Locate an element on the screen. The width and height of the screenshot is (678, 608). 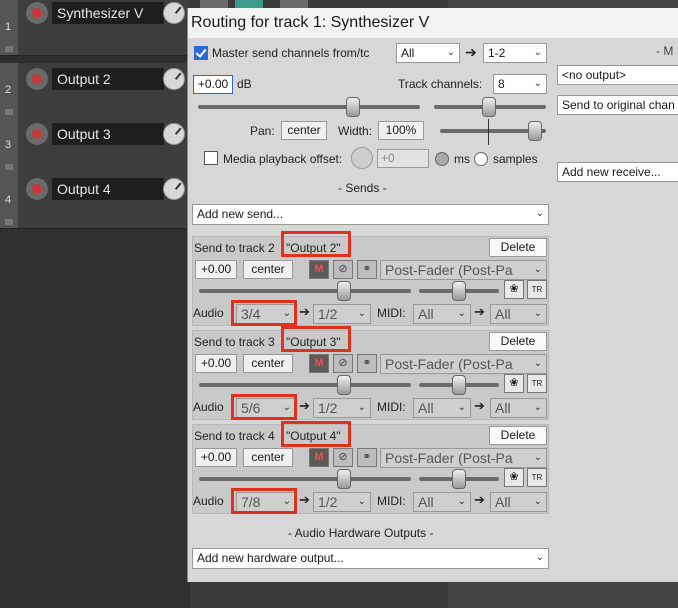
track-4: 4 Output 4 is located at coordinates (95, 201).